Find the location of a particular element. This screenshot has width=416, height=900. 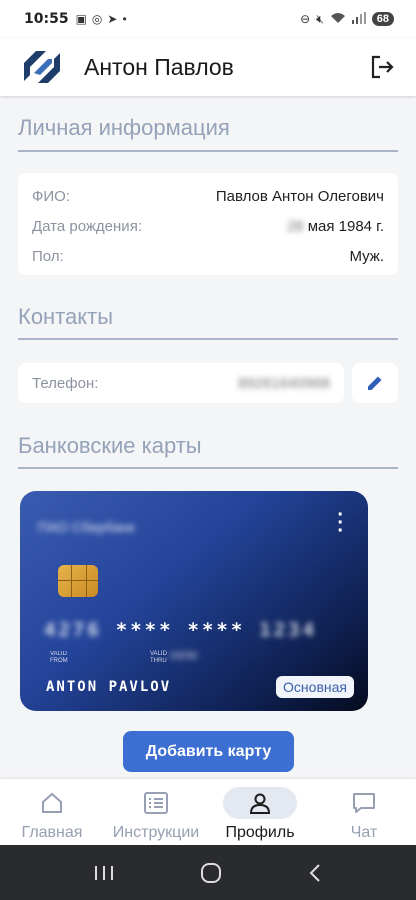

whatsapp-icon: ◎ is located at coordinates (97, 19).